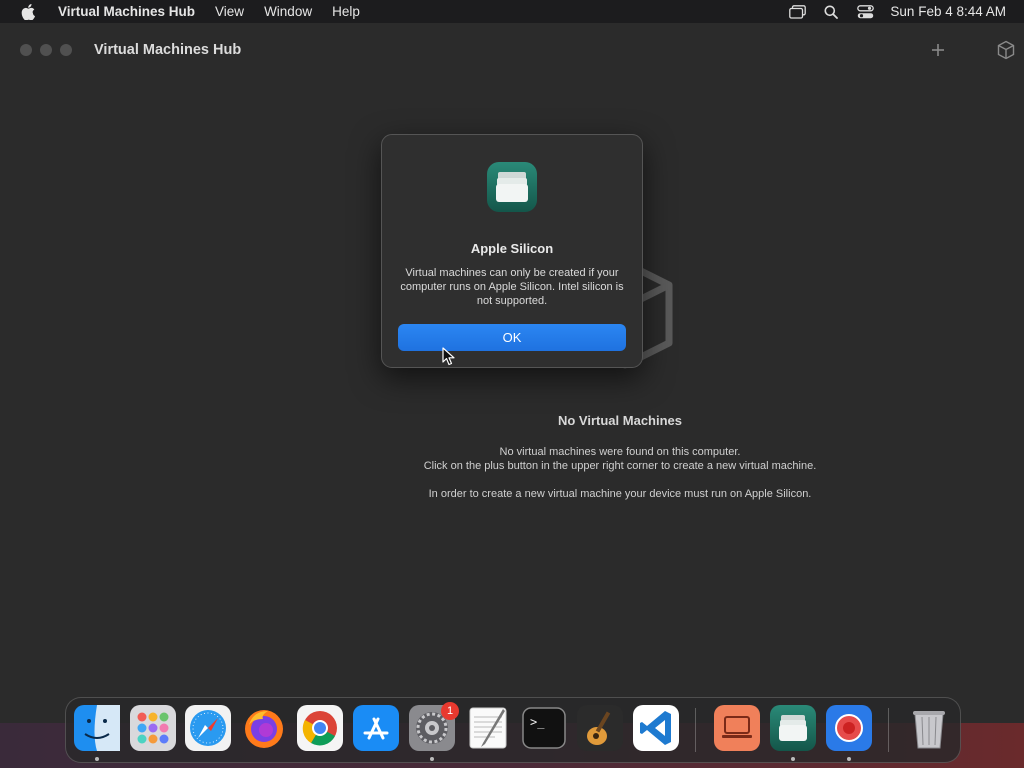 The height and width of the screenshot is (768, 1024). Describe the element at coordinates (600, 728) in the screenshot. I see `dock-garageband-icon` at that location.